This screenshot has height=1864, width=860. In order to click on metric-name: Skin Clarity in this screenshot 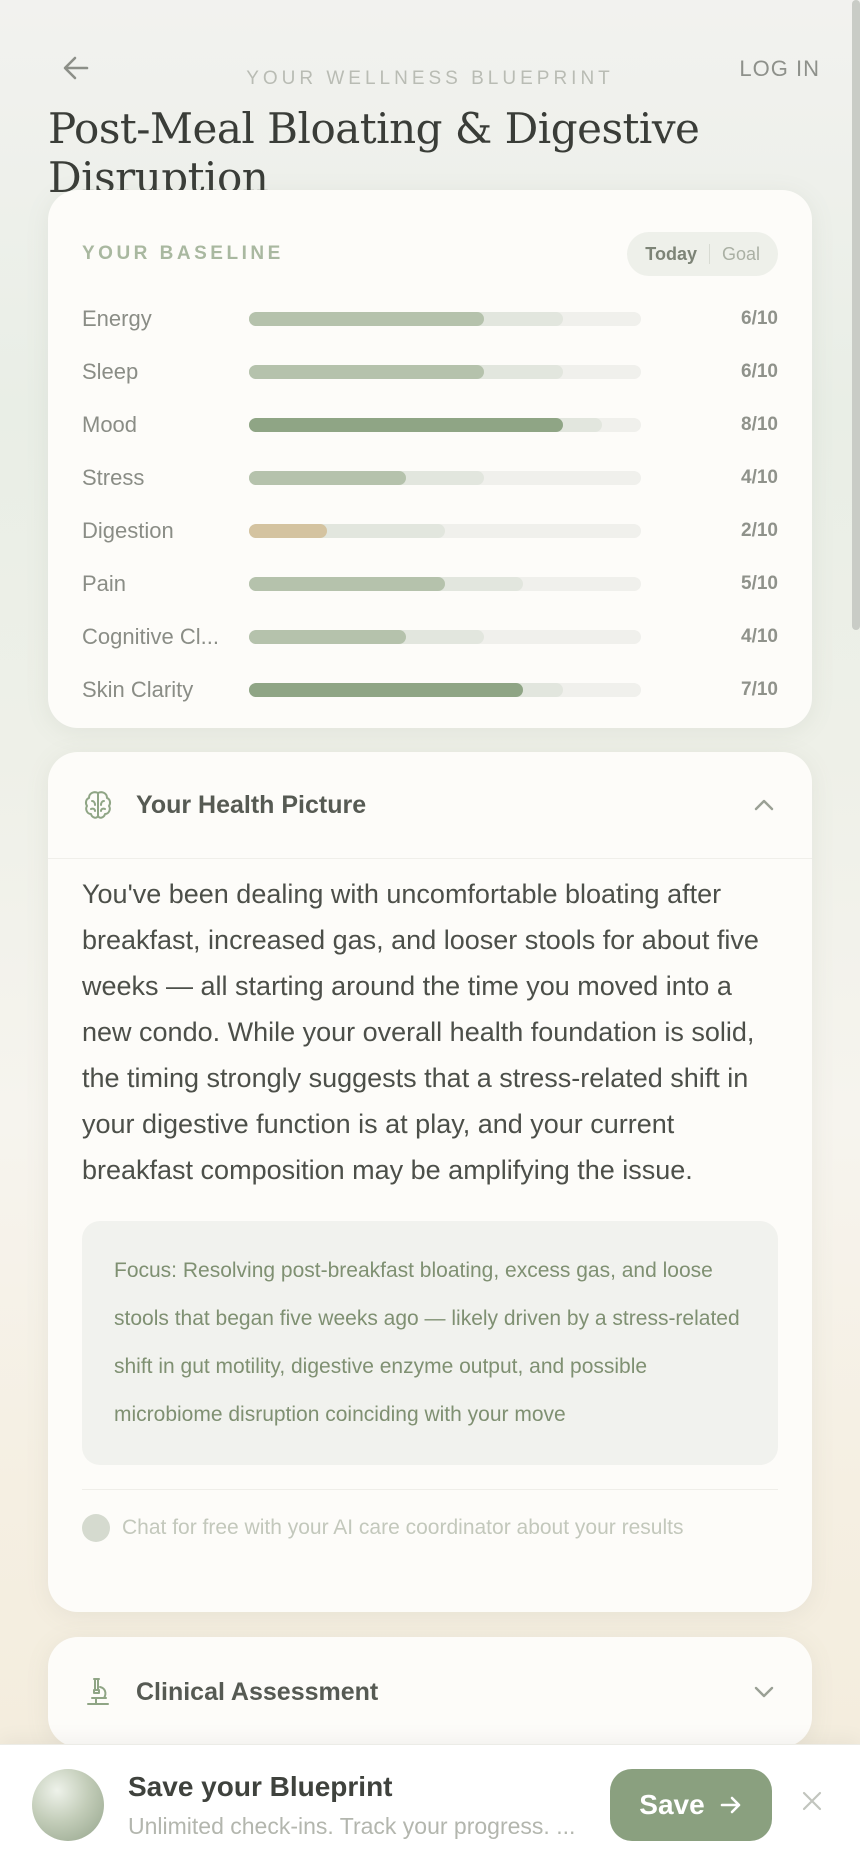, I will do `click(138, 689)`.